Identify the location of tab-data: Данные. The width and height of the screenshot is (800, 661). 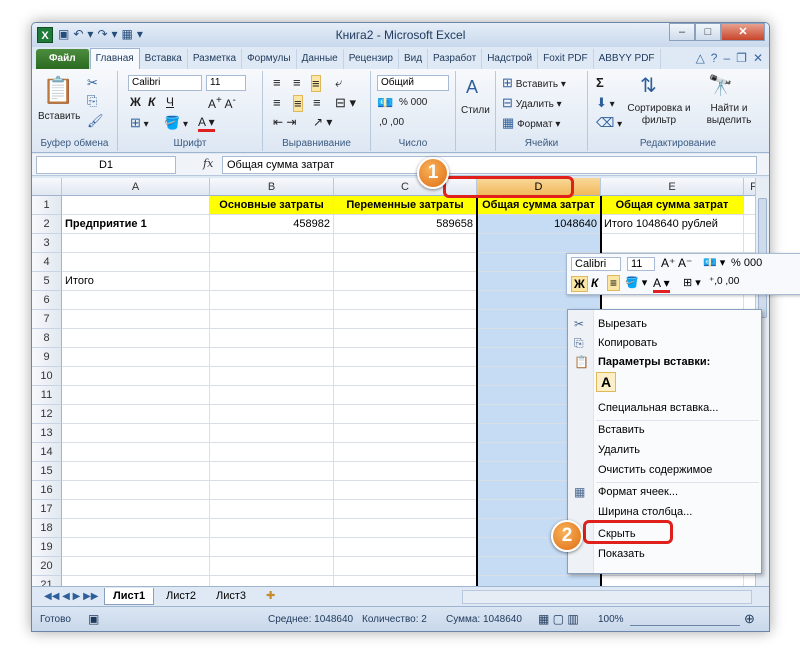
(320, 59).